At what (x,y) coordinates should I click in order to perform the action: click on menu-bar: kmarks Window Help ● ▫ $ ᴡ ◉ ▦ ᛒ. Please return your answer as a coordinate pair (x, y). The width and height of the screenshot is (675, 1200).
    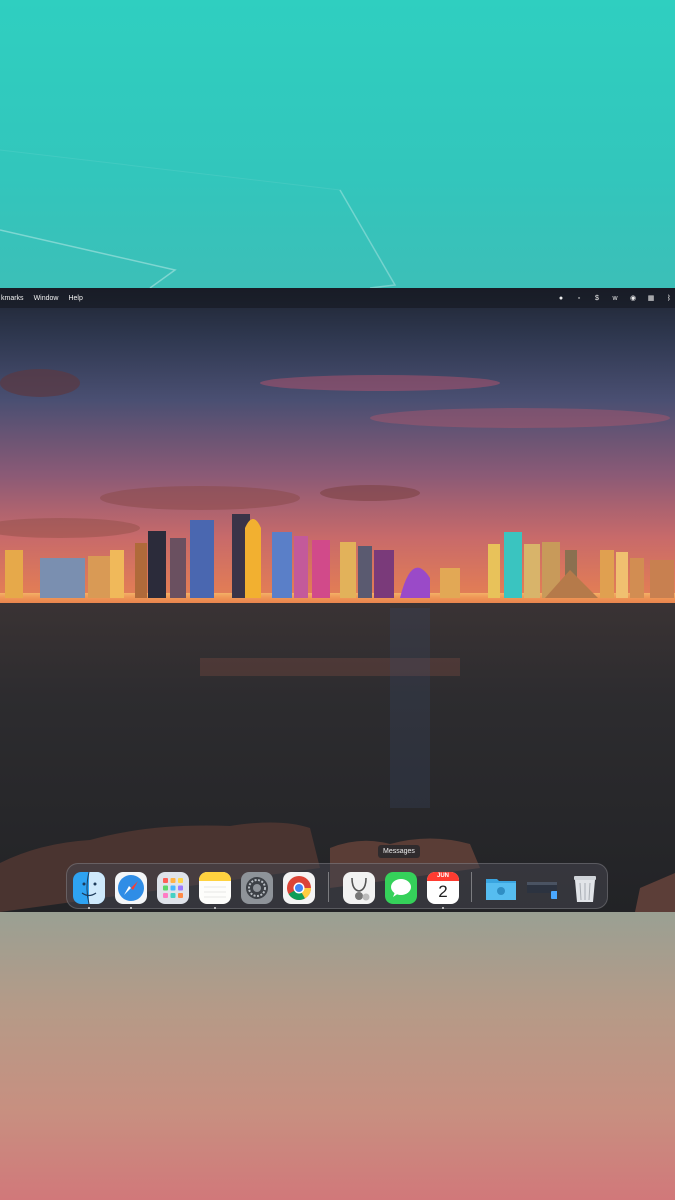
    Looking at the image, I should click on (337, 298).